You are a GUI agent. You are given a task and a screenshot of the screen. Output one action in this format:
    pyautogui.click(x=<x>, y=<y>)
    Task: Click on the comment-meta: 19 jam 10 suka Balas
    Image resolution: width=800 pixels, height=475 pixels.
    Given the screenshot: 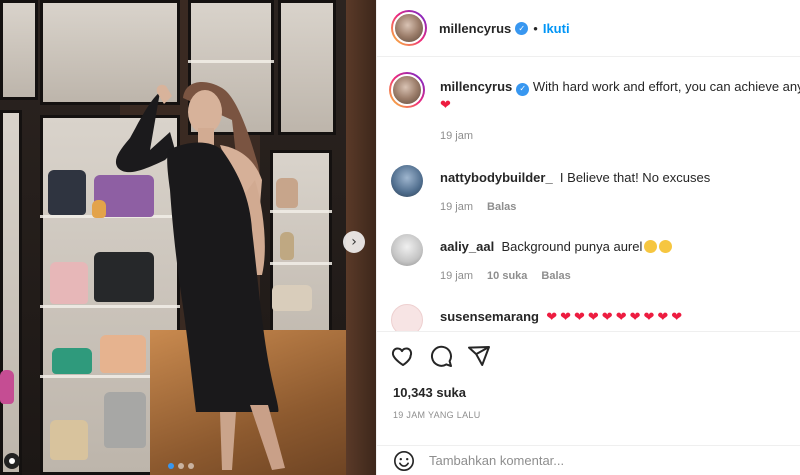 What is the action you would take?
    pyautogui.click(x=505, y=276)
    